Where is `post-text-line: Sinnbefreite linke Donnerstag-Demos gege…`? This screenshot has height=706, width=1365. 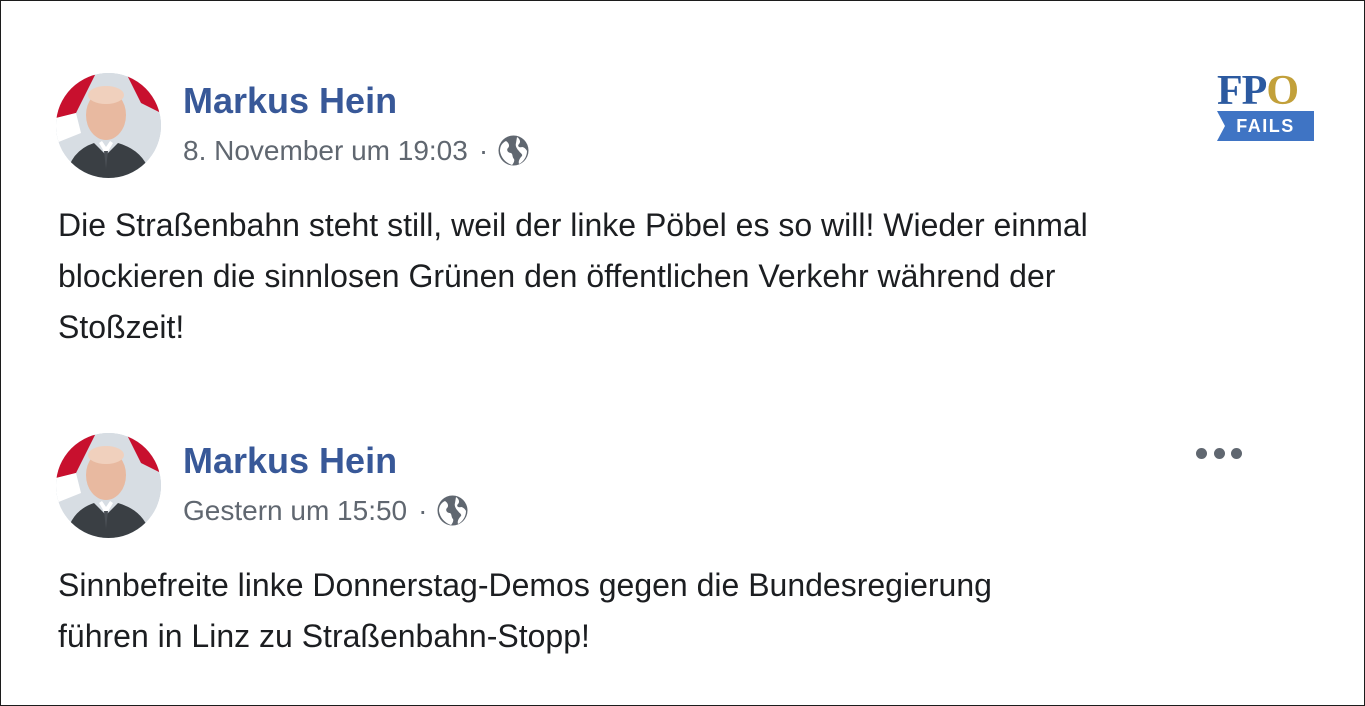 post-text-line: Sinnbefreite linke Donnerstag-Demos gege… is located at coordinates (525, 585).